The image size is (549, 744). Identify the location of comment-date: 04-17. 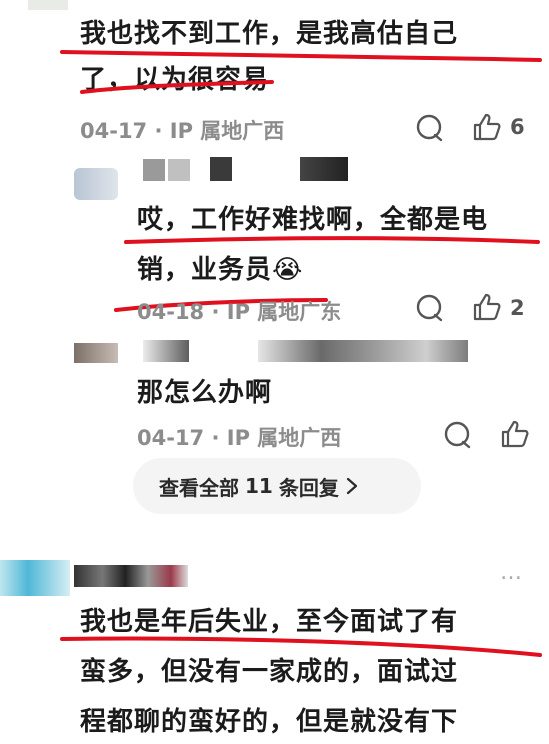
(114, 131).